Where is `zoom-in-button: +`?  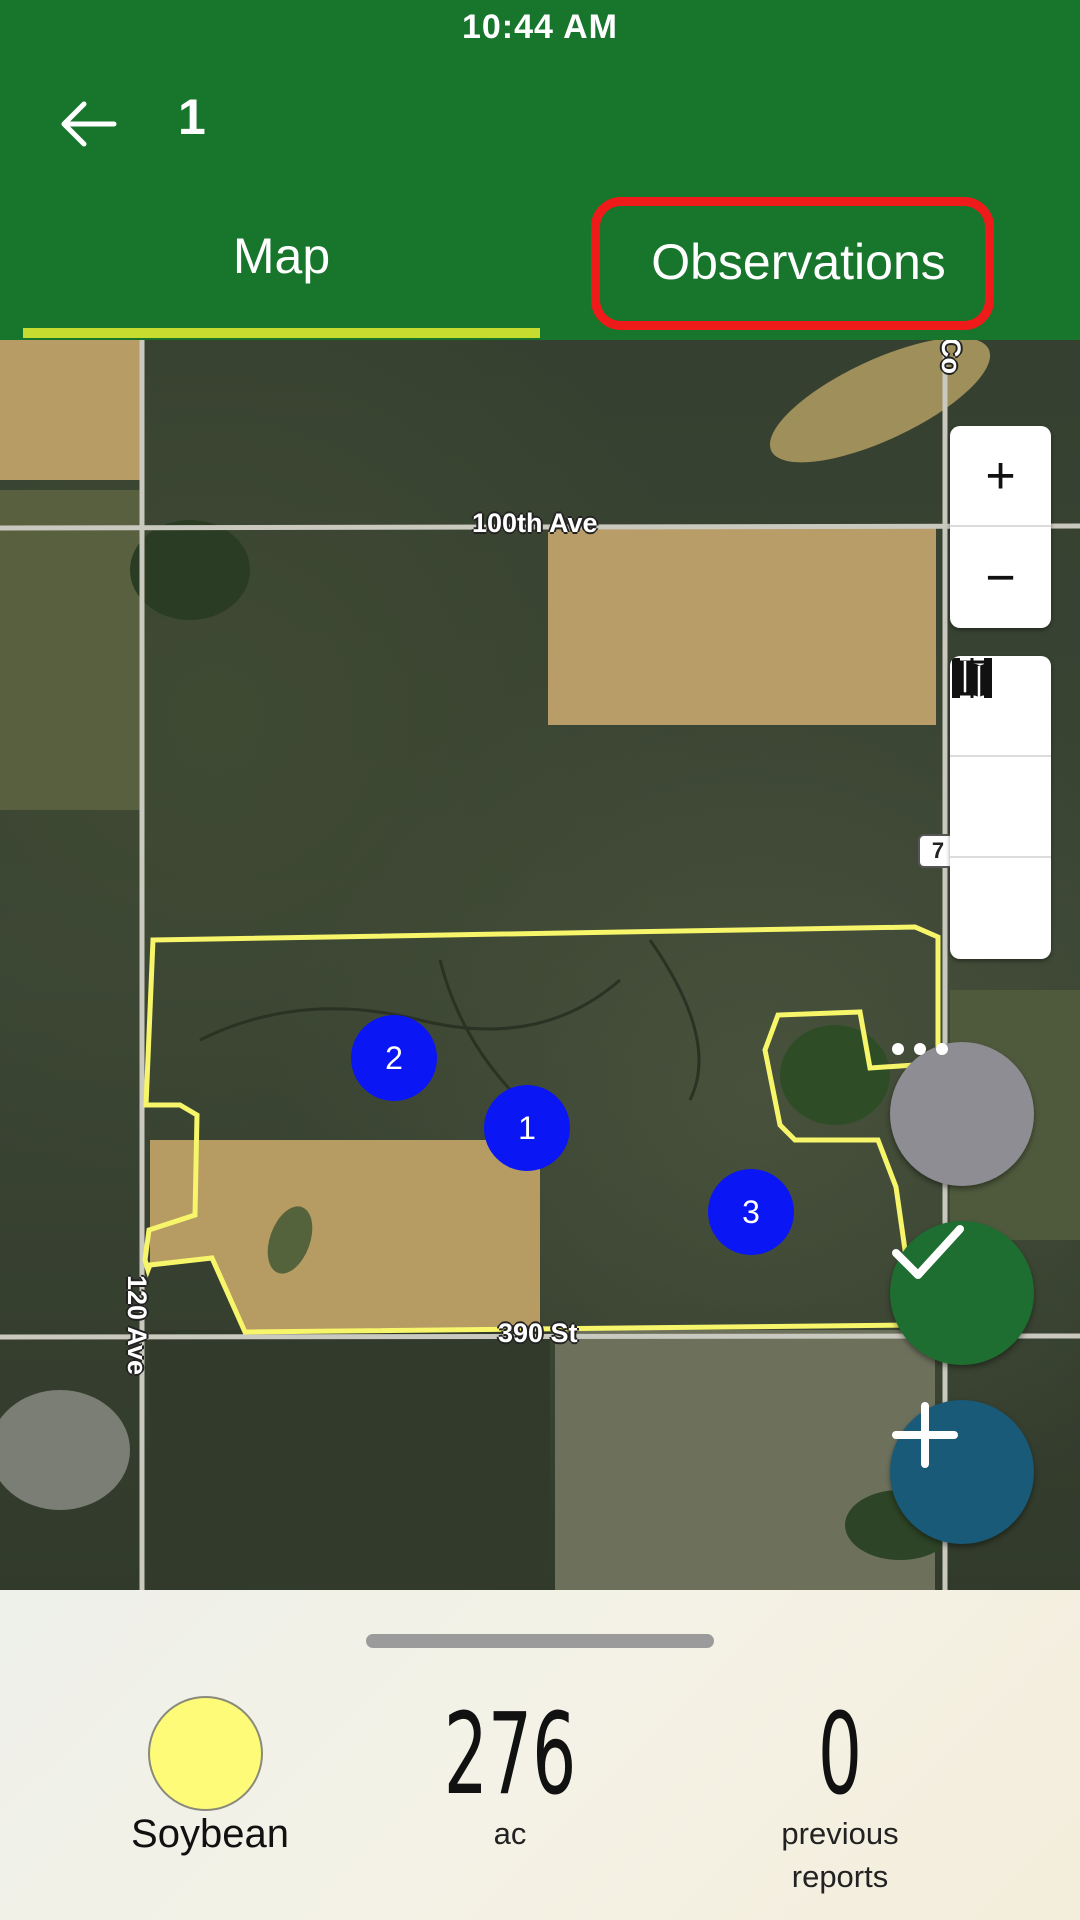 zoom-in-button: + is located at coordinates (1000, 476).